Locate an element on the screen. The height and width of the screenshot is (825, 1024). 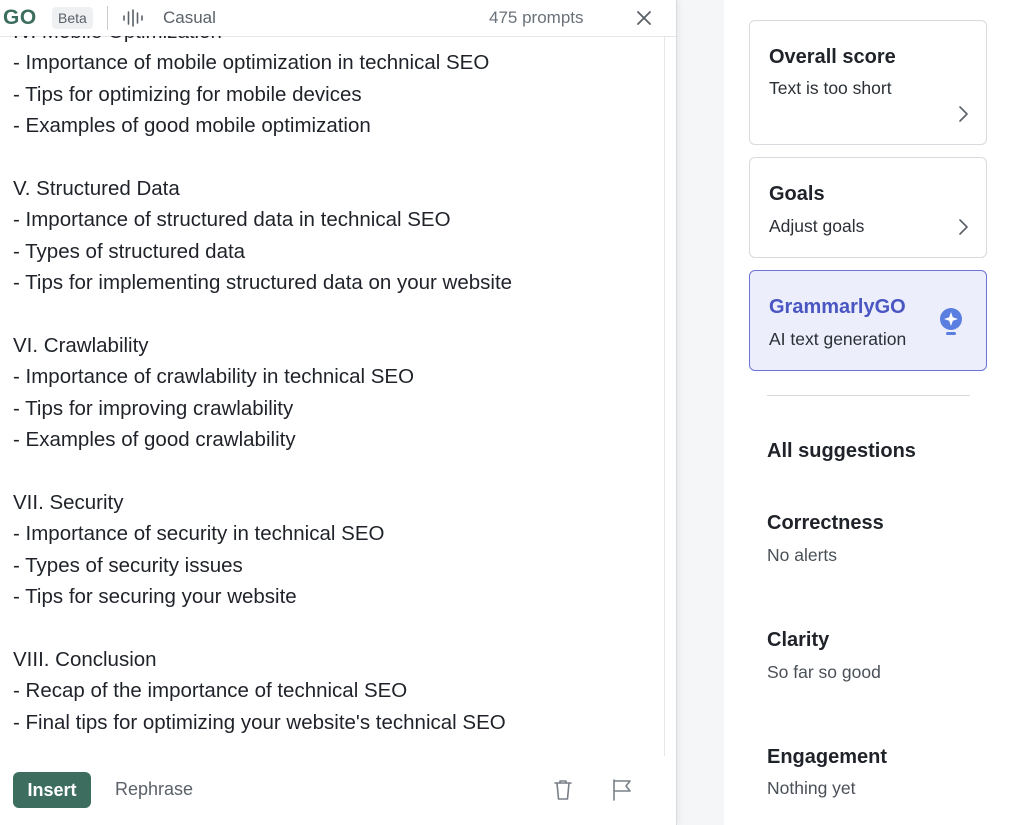
go-panel-header: GO Beta Casual 475 prompts is located at coordinates (338, 18).